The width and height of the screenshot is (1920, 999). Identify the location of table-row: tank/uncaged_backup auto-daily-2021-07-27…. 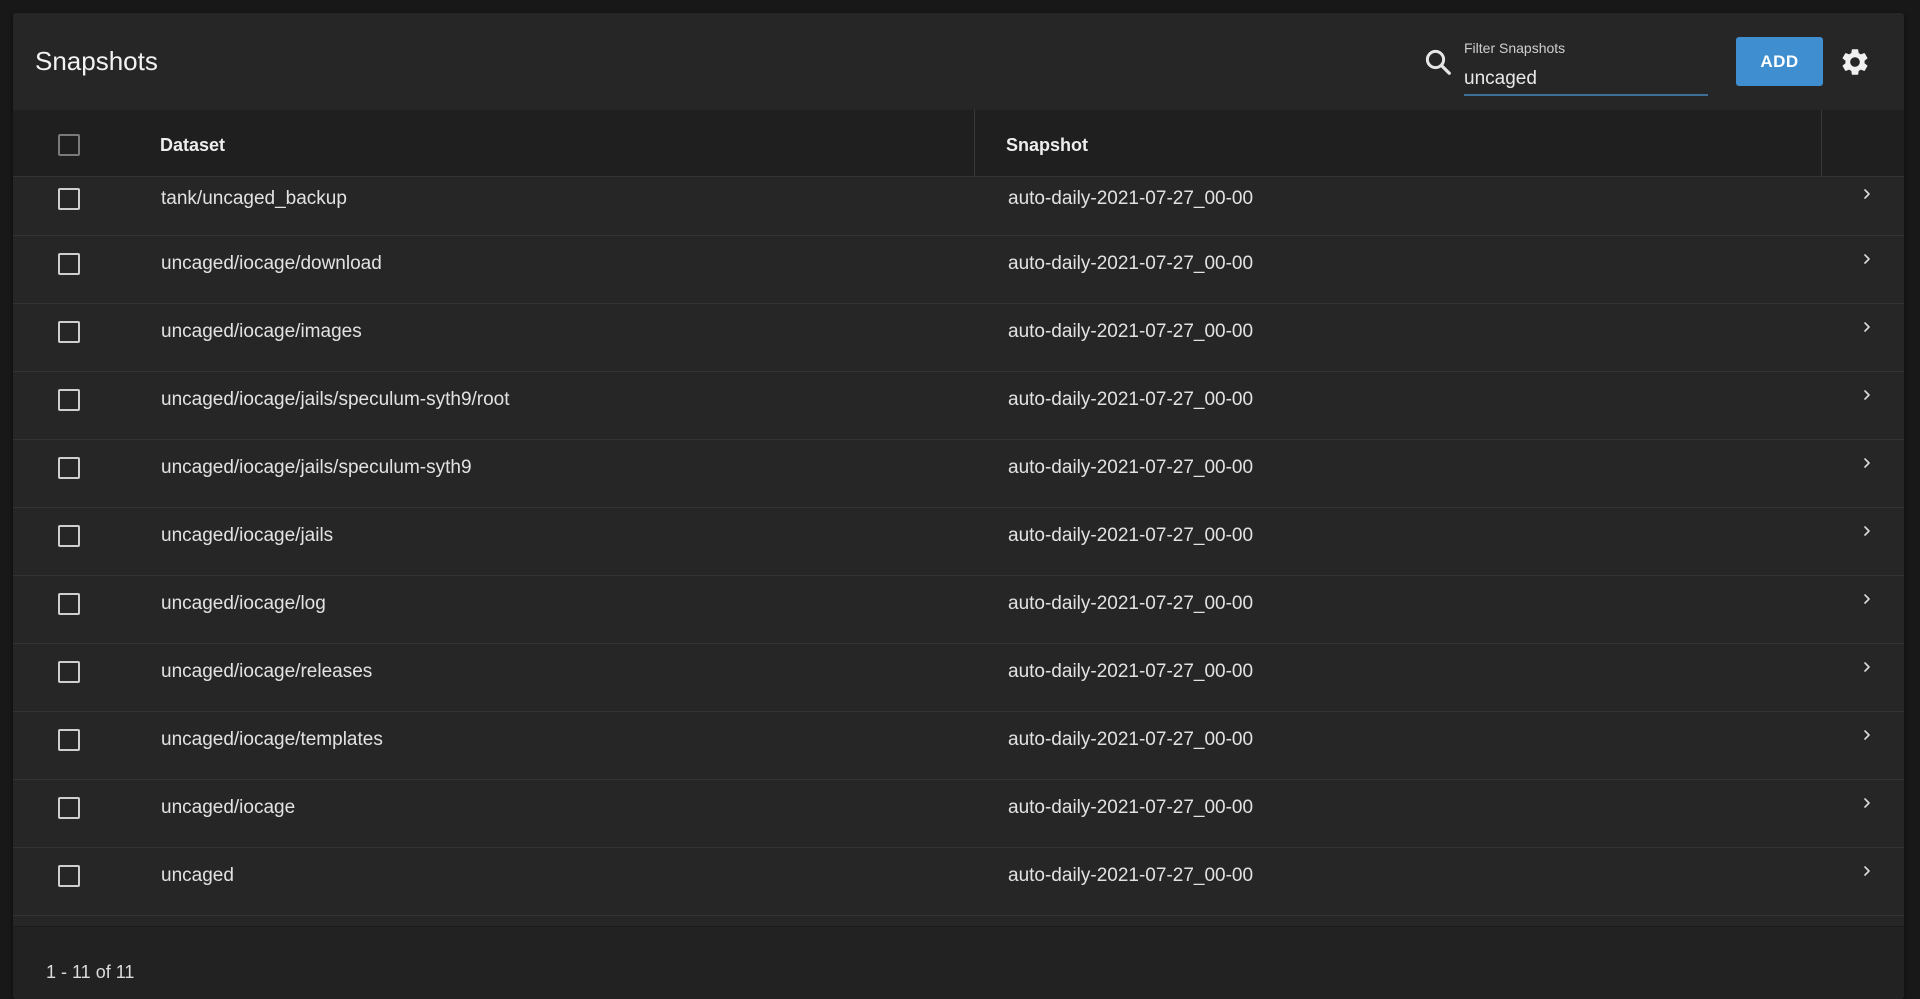
(958, 206).